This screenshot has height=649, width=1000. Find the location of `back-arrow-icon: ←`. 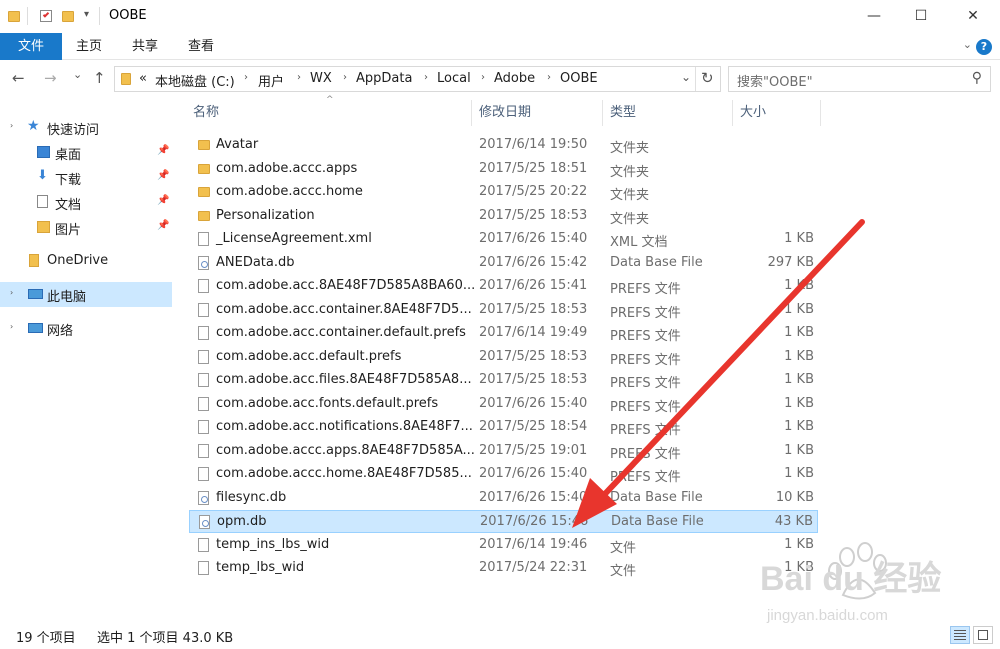

back-arrow-icon: ← is located at coordinates (18, 78).